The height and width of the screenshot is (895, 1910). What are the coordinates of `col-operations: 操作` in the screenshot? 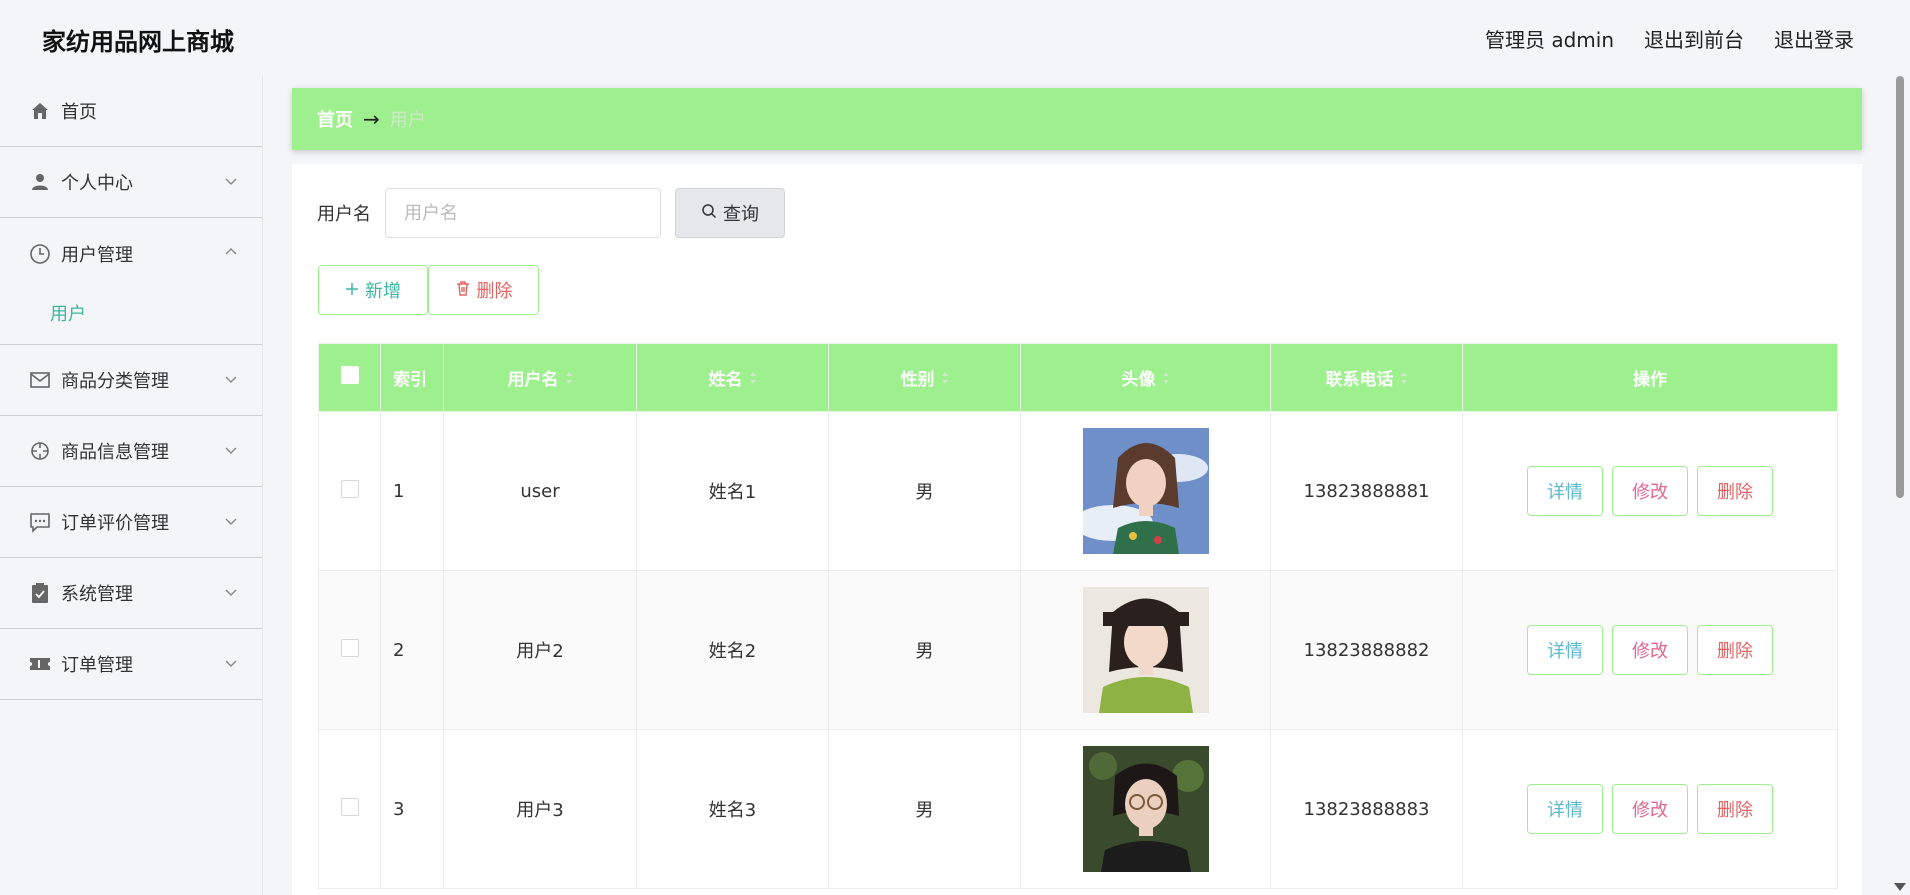 It's located at (1650, 377).